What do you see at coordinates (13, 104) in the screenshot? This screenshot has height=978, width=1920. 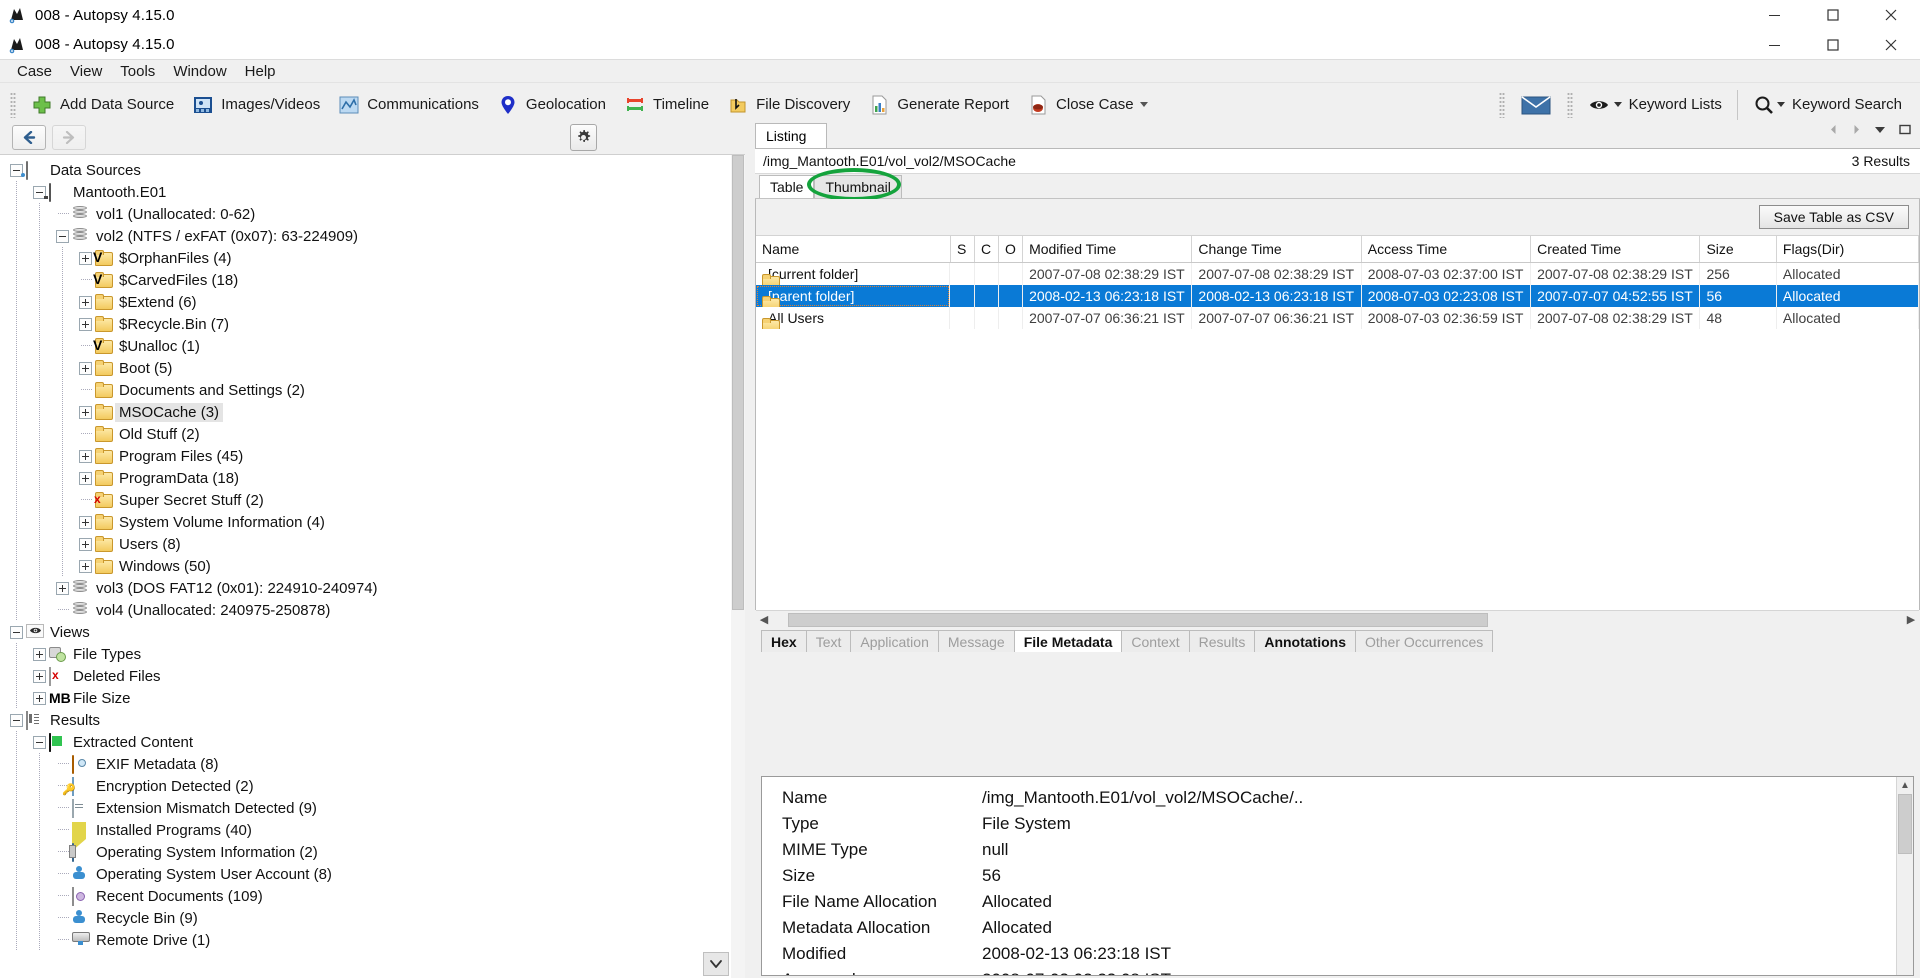 I see `toolbar-grip` at bounding box center [13, 104].